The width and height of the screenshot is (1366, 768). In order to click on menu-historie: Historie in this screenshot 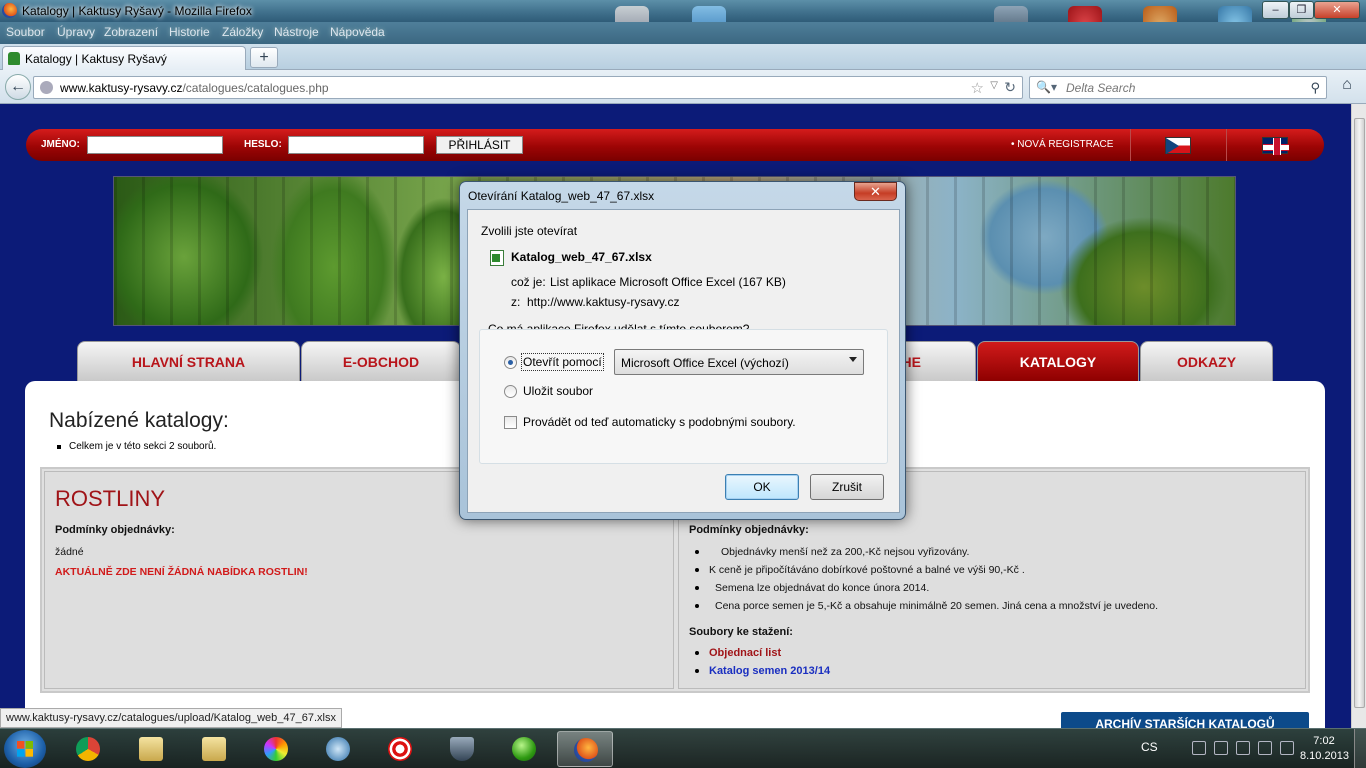, I will do `click(189, 32)`.